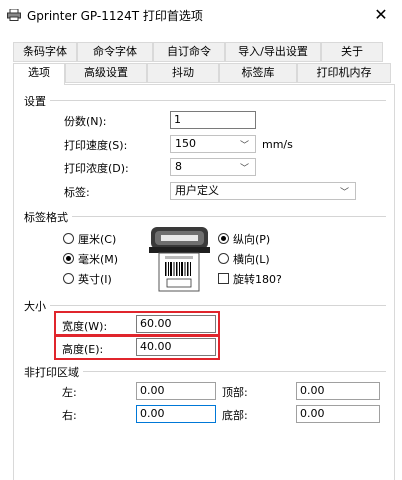  I want to click on bottom-margin-label: 底部:, so click(235, 415).